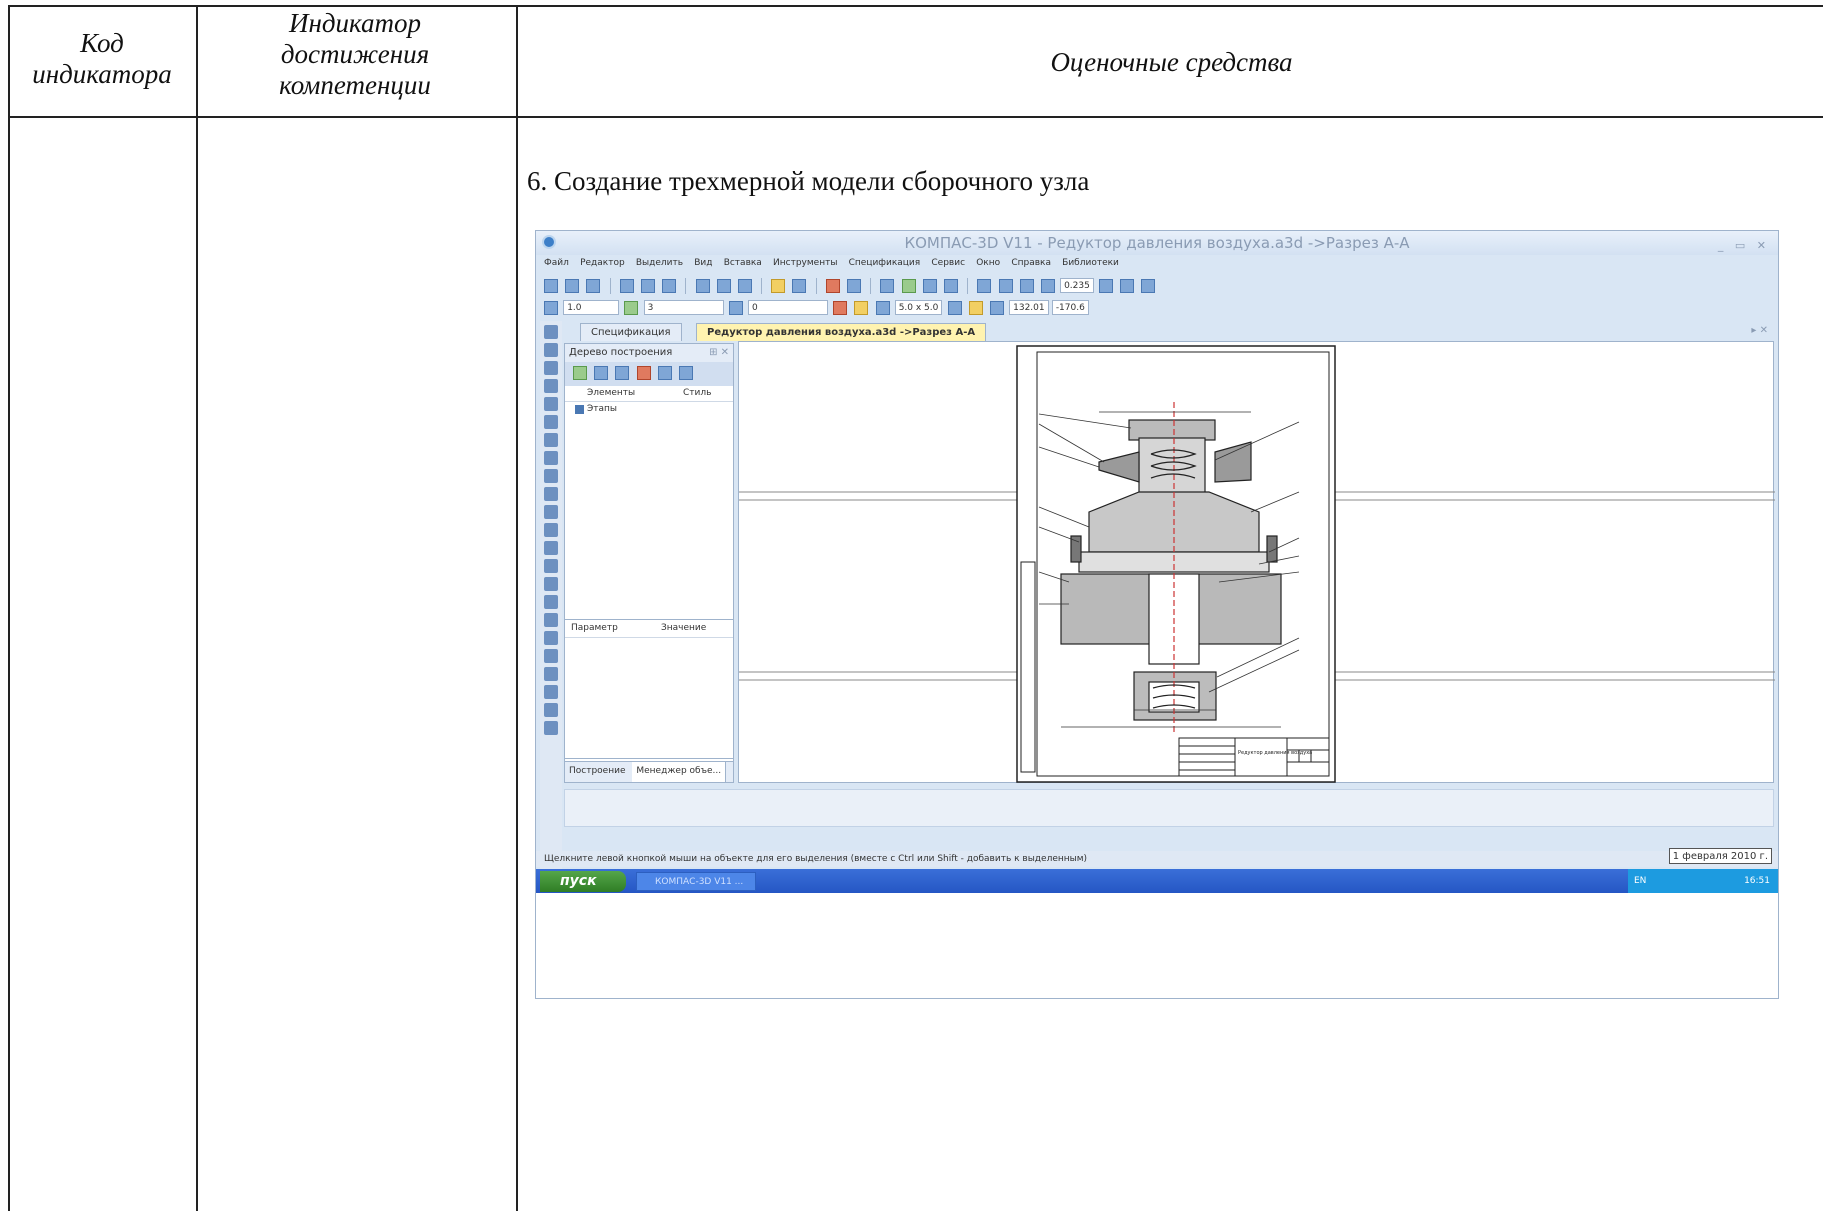 The image size is (1823, 1211). I want to click on menu-tools: Инструменты, so click(805, 263).